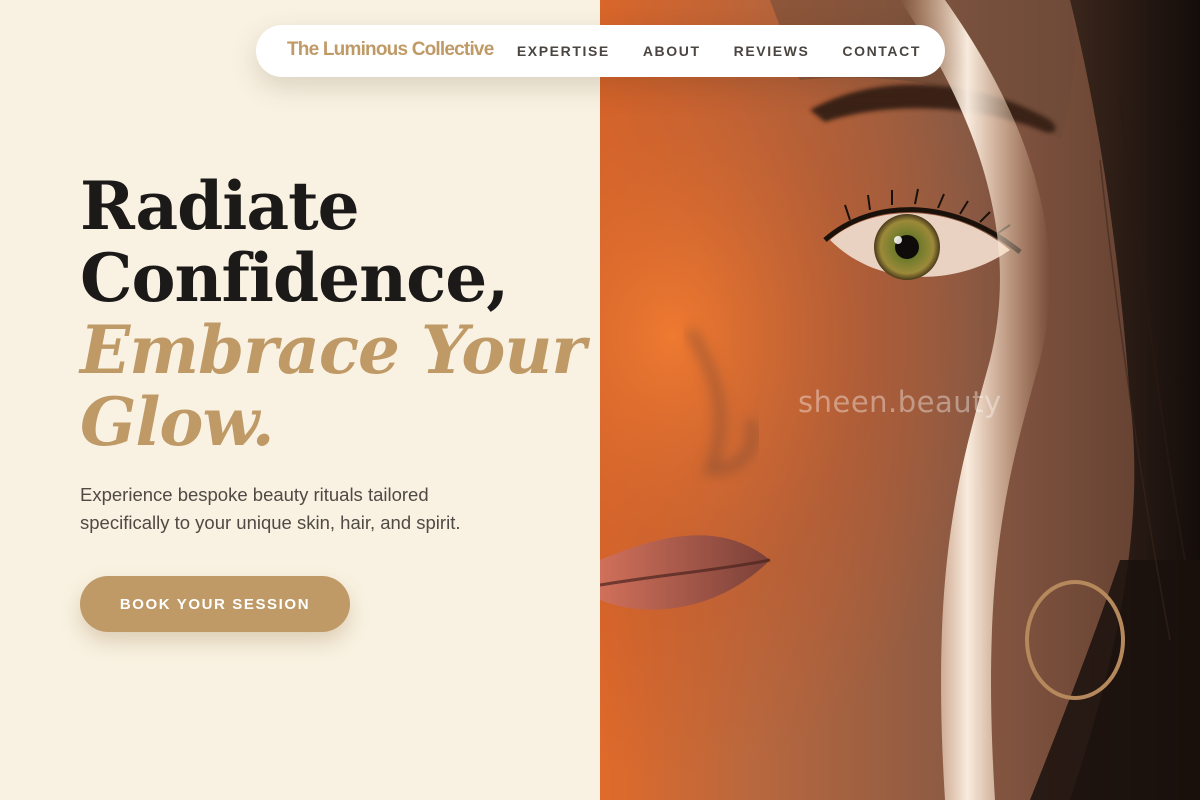 The image size is (1200, 800). What do you see at coordinates (215, 604) in the screenshot?
I see `book-session-button: BOOK YOUR SESSION` at bounding box center [215, 604].